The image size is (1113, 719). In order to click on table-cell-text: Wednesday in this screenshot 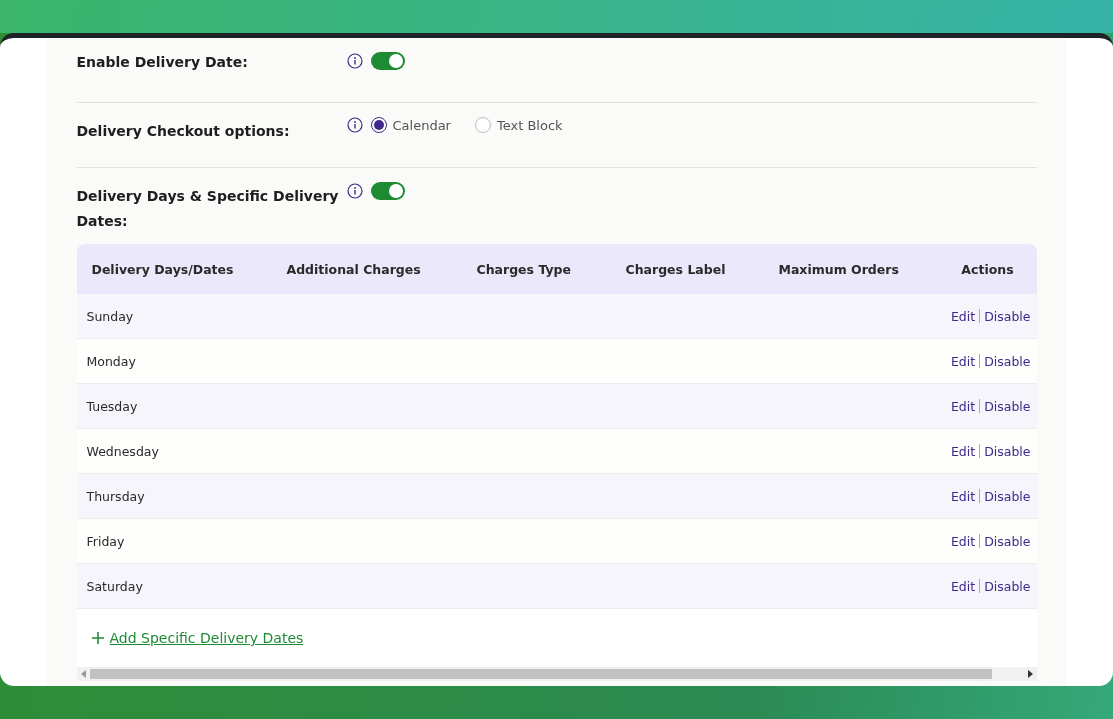, I will do `click(122, 451)`.